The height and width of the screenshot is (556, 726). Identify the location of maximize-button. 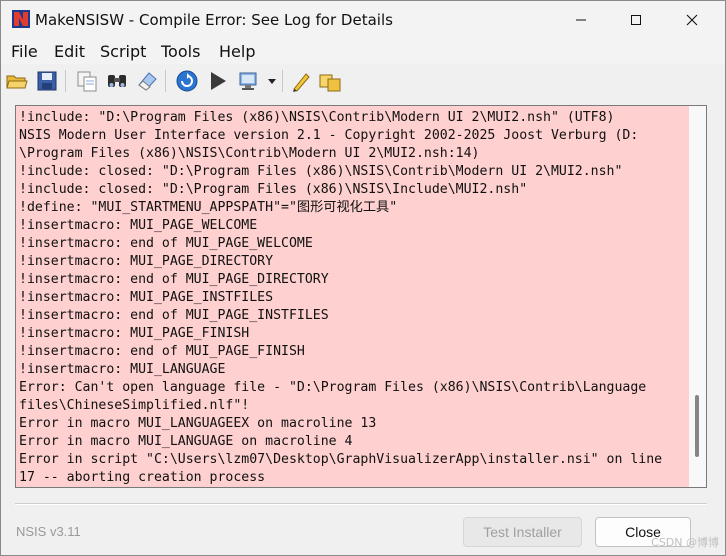
(636, 20).